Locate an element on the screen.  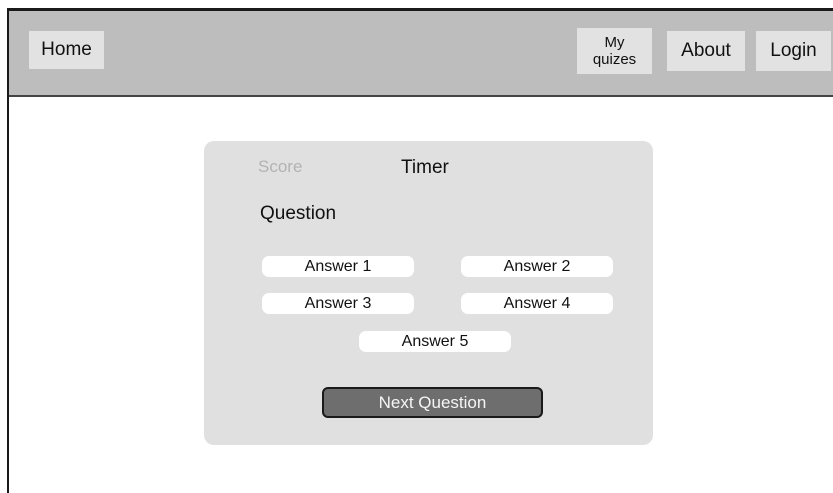
timer-label: Timer is located at coordinates (425, 167).